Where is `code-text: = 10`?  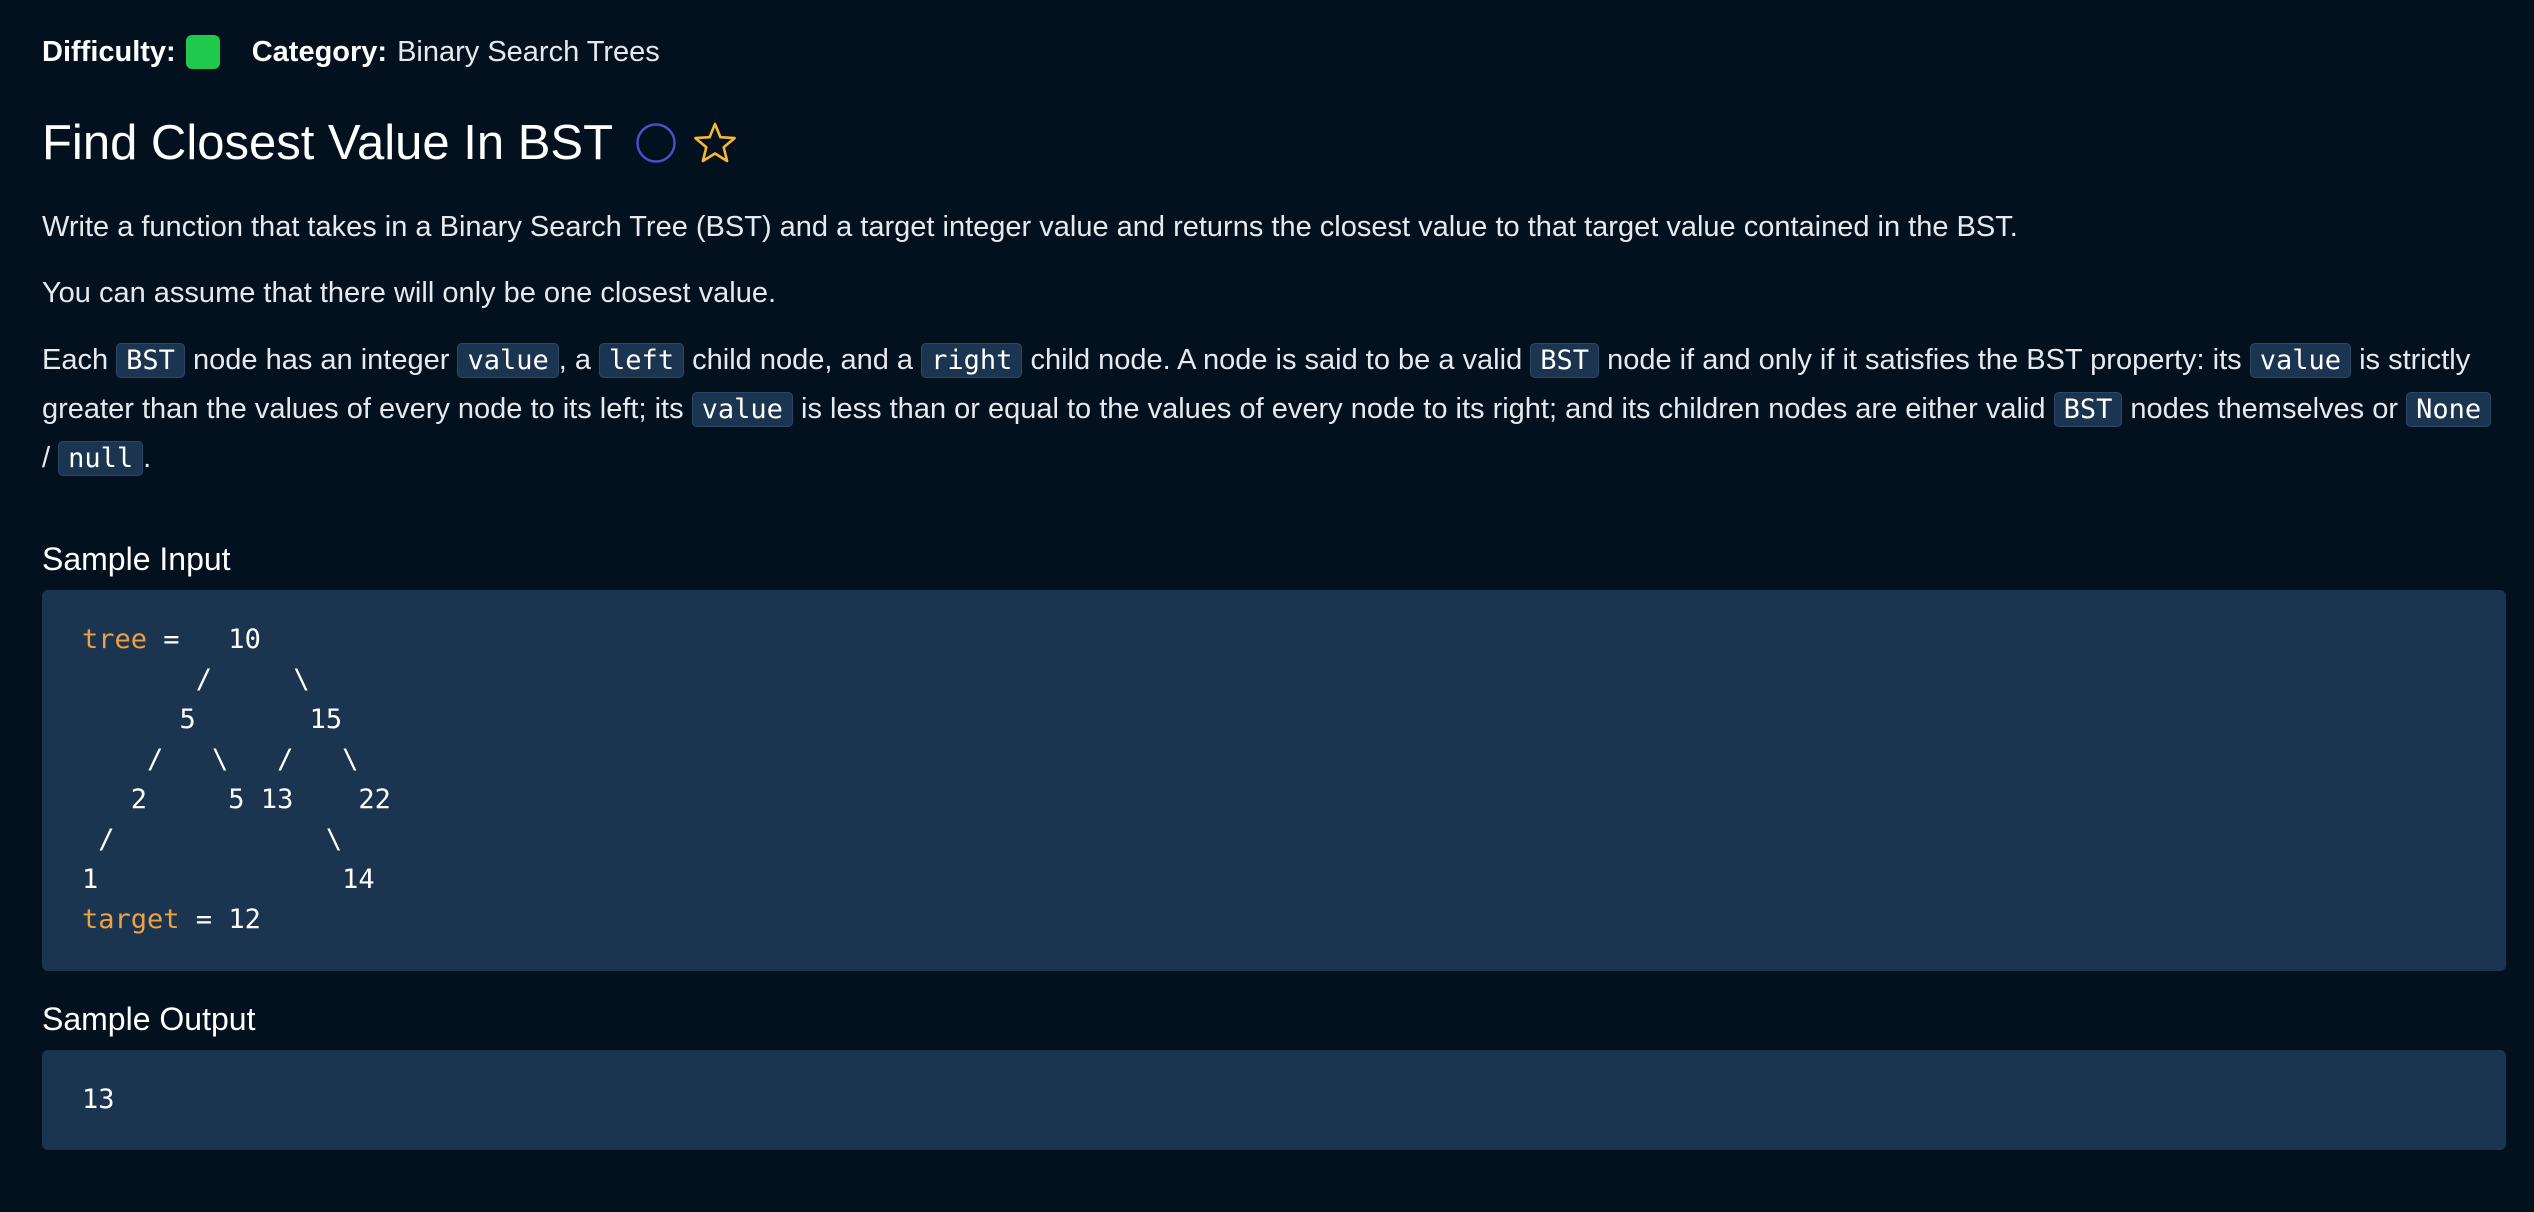 code-text: = 10 is located at coordinates (204, 639).